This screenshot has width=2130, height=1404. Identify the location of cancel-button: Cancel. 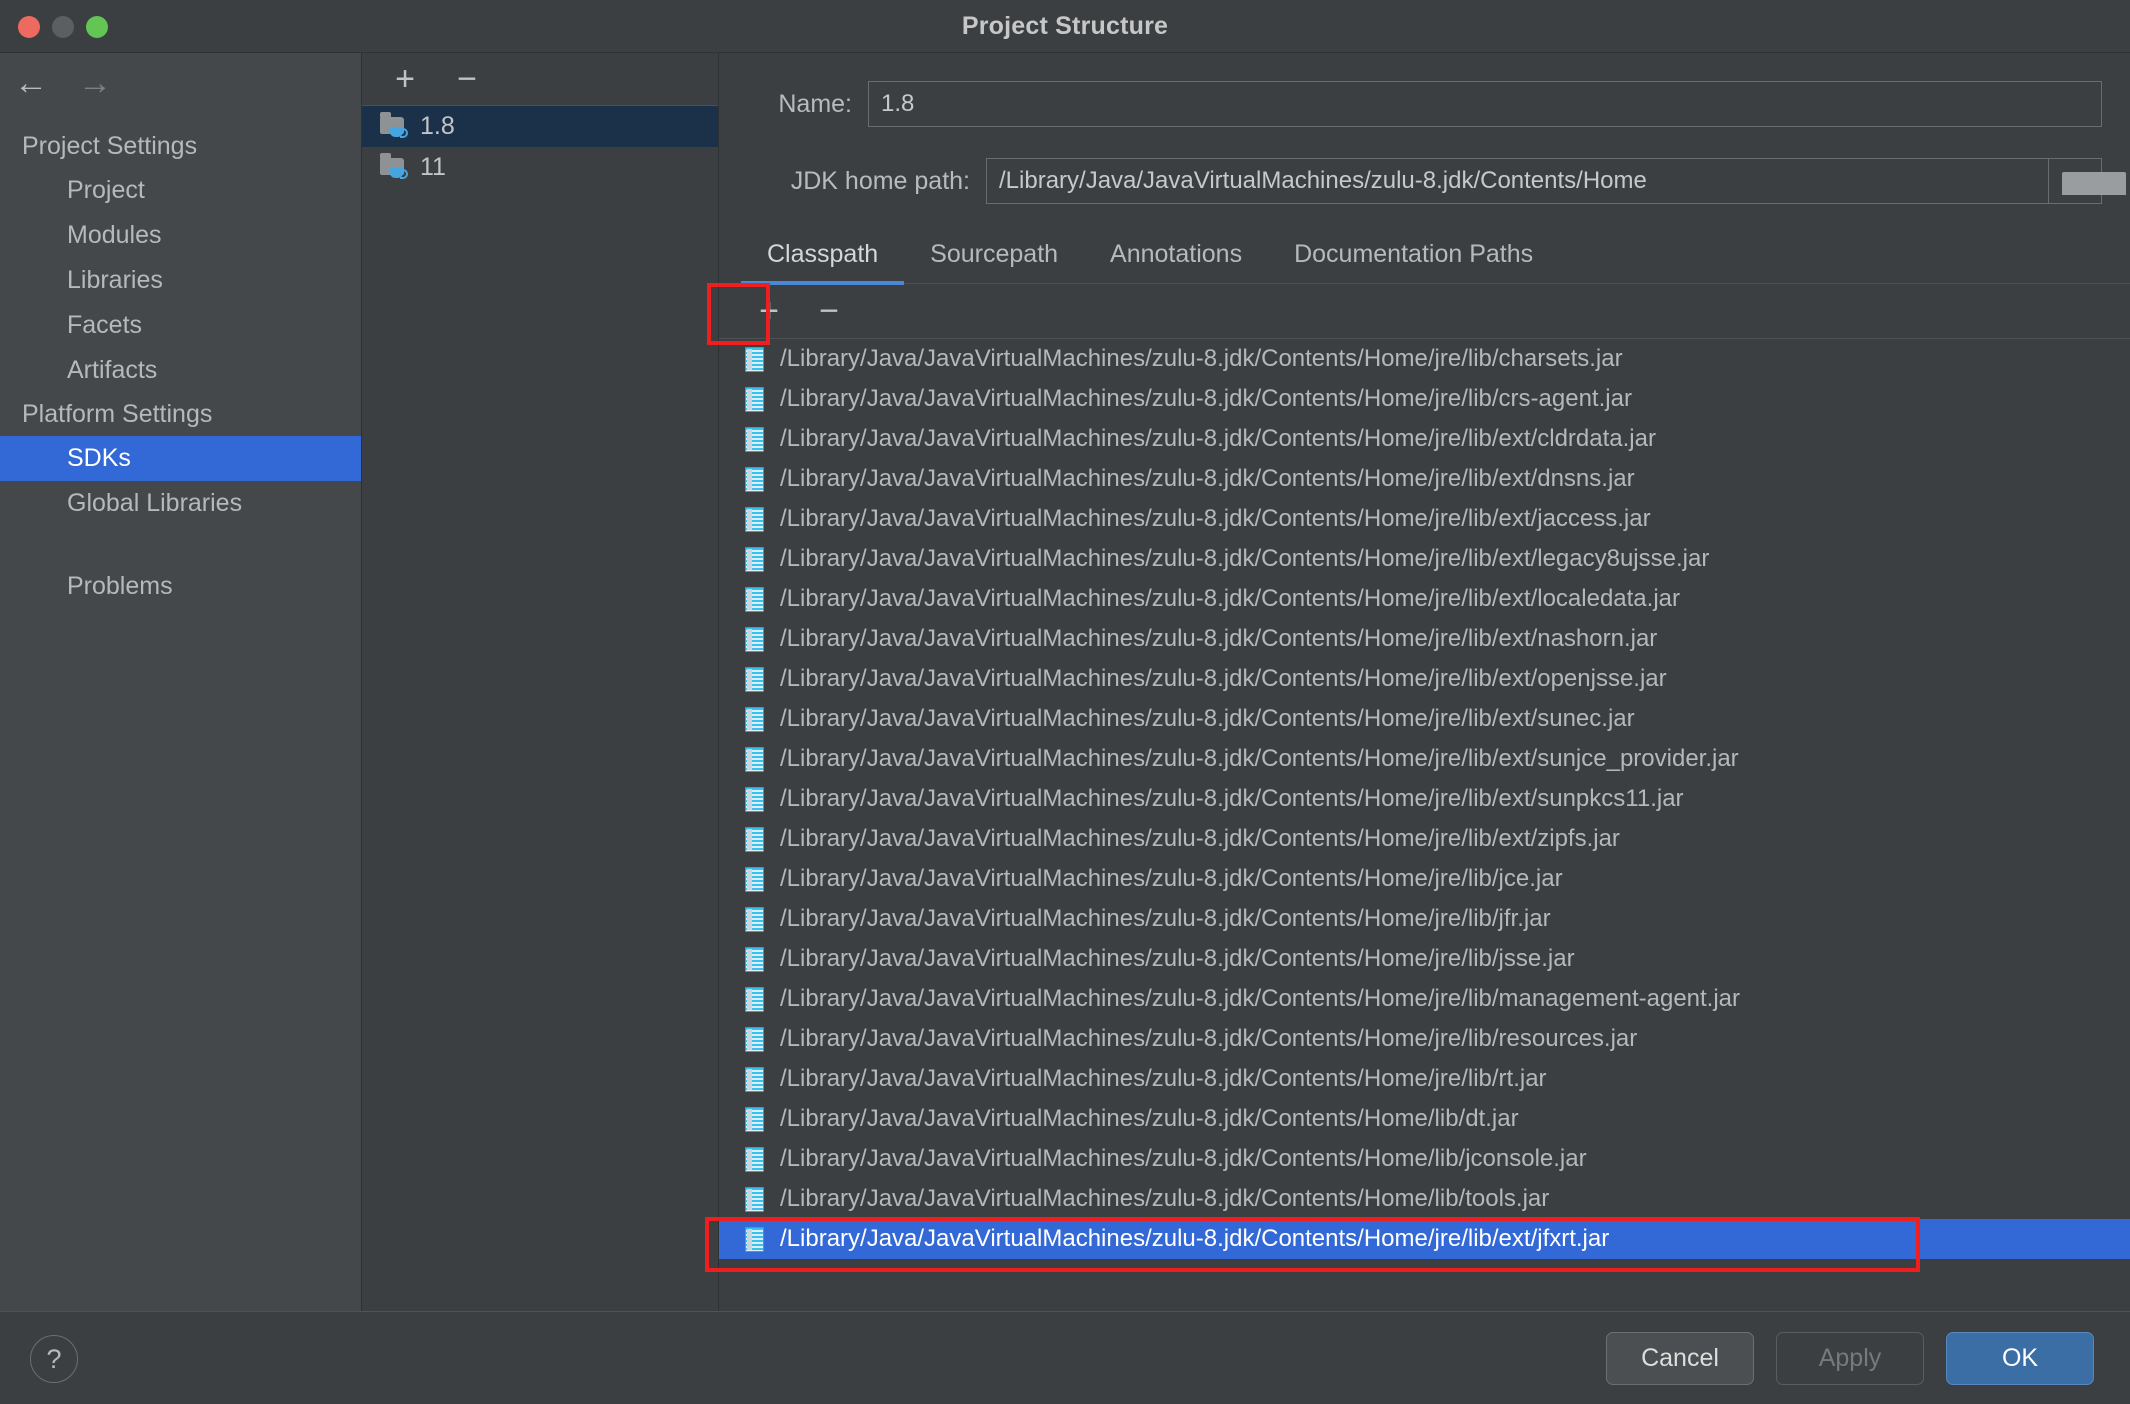
(1680, 1358).